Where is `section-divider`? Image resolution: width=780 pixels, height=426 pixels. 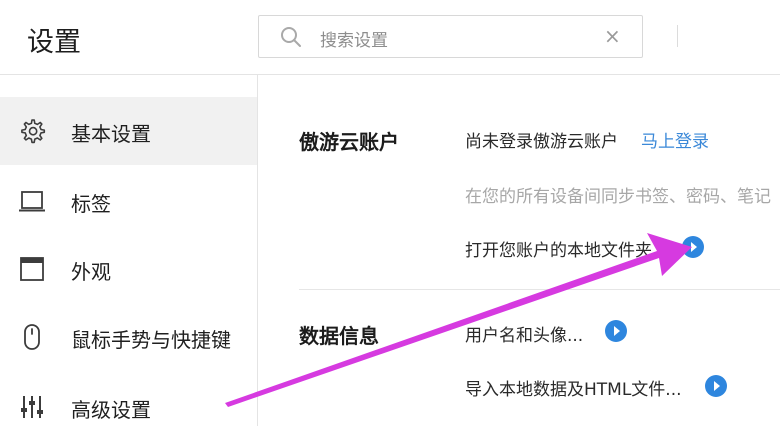
section-divider is located at coordinates (539, 289).